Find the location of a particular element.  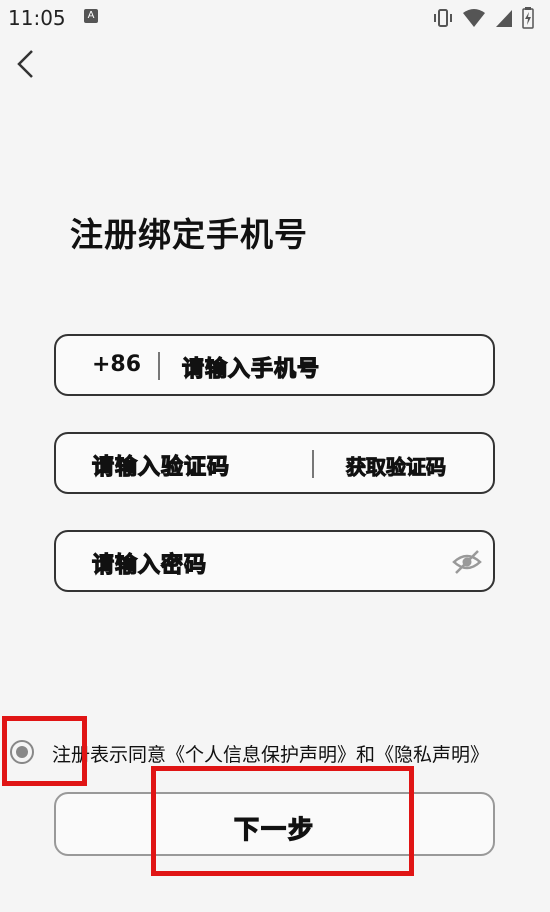

get-code-button: 获取验证码 is located at coordinates (396, 465).